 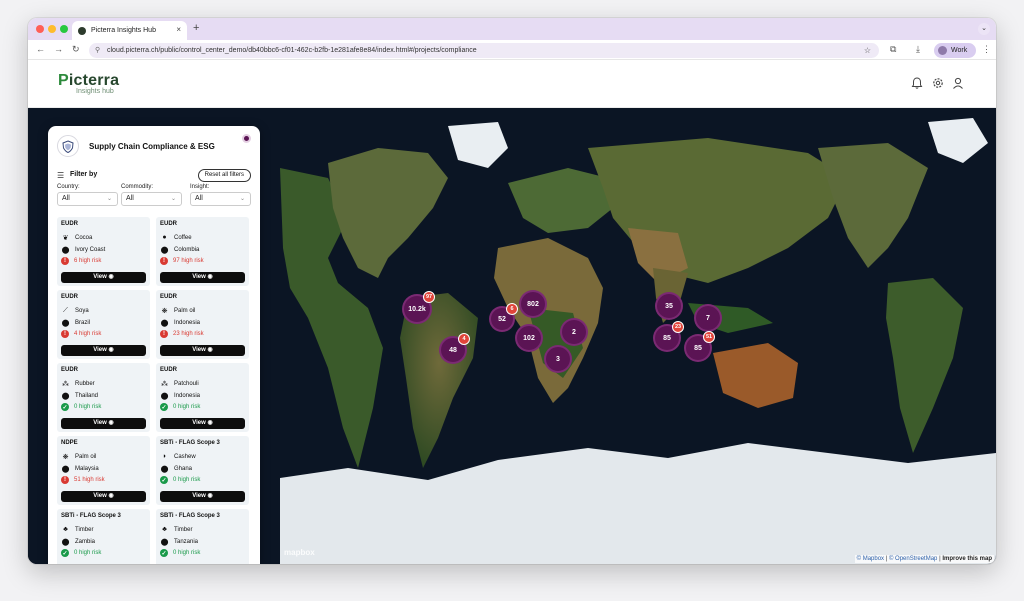 I want to click on improve-map-link: Improve this map, so click(x=967, y=559).